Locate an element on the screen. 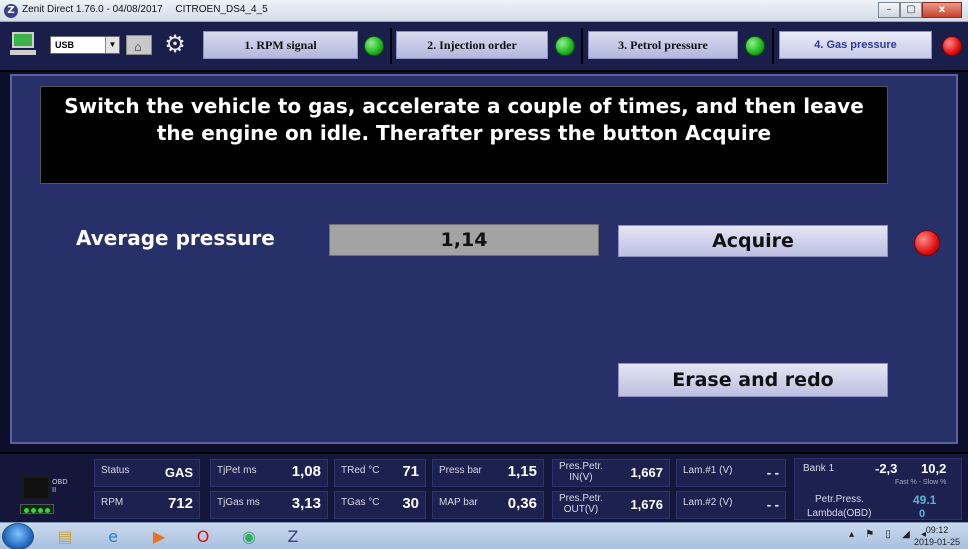 This screenshot has height=549, width=968. step-4-status-led is located at coordinates (952, 46).